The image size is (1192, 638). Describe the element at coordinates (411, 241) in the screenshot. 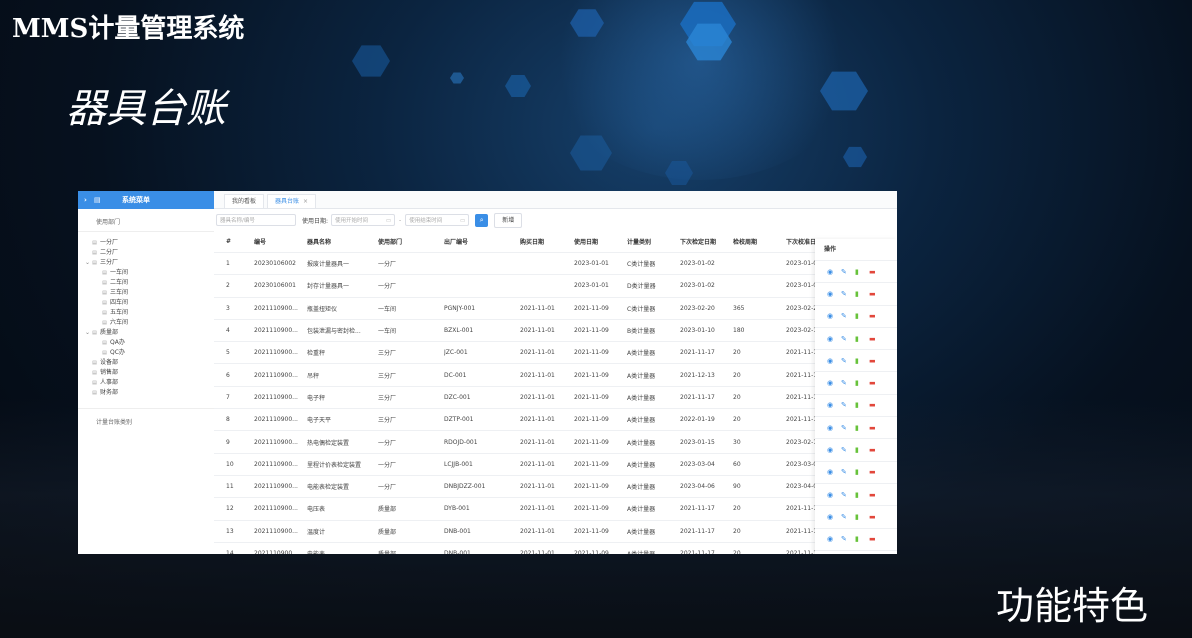

I see `column-header: 使用部门` at that location.